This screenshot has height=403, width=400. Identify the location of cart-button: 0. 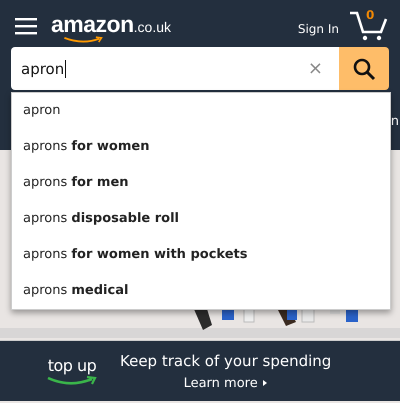
(369, 26).